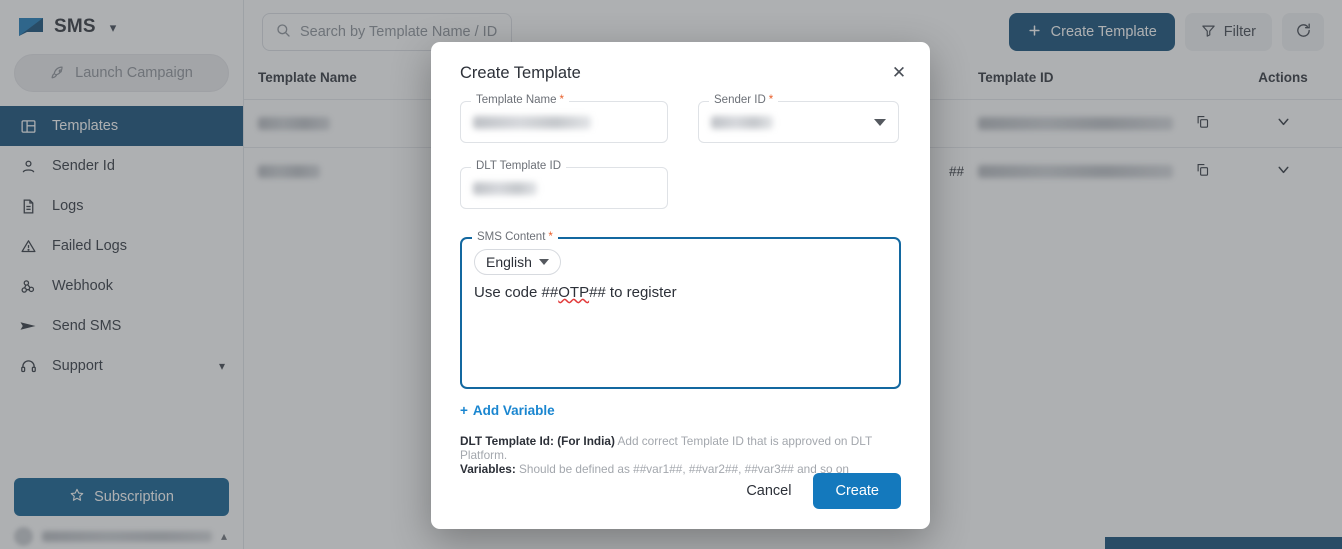  I want to click on modal-footer: Cancel Create, so click(821, 491).